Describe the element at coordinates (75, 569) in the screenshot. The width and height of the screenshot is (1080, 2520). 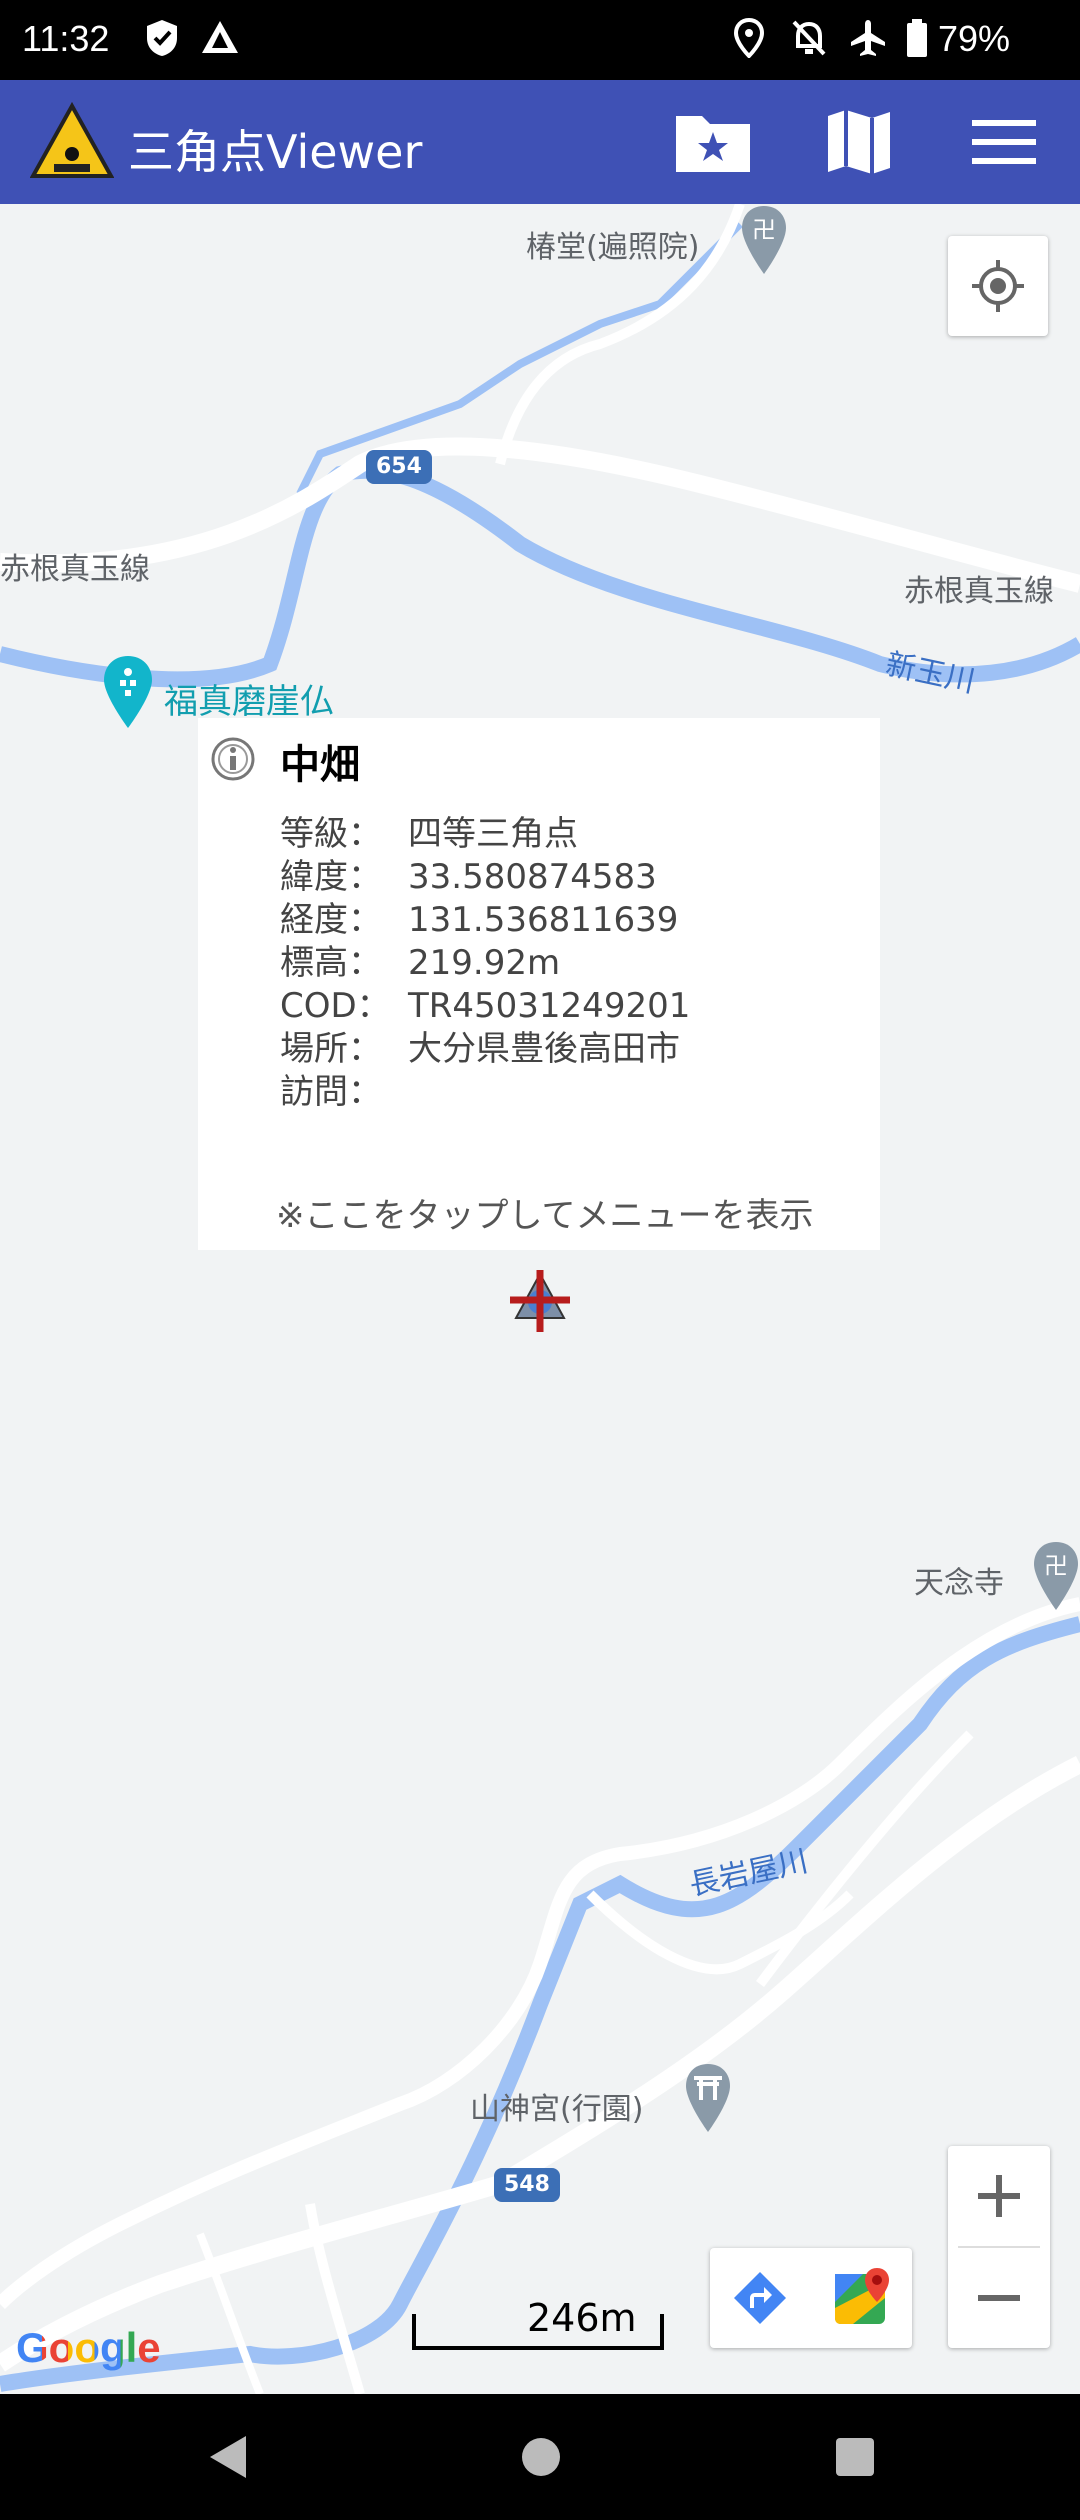
I see `map-label-road-left: 赤根真玉線` at that location.